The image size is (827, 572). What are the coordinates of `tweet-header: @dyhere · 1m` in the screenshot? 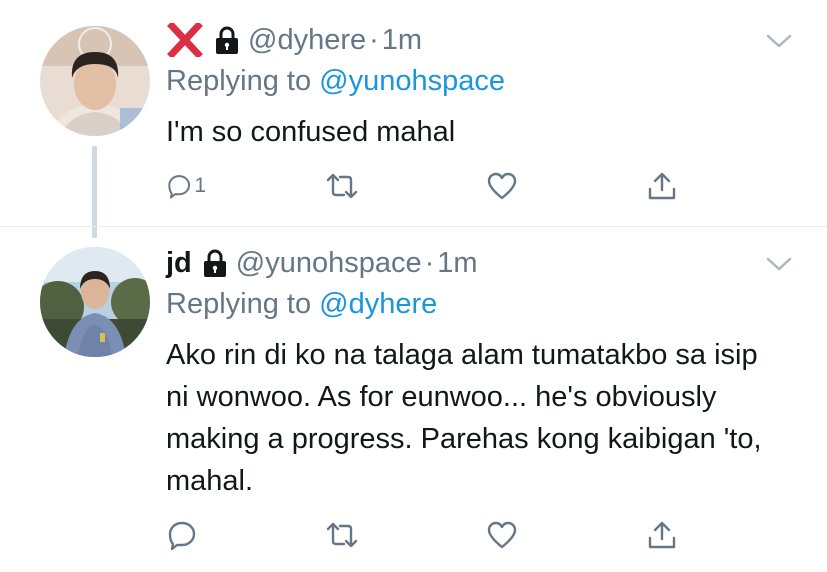 It's located at (294, 40).